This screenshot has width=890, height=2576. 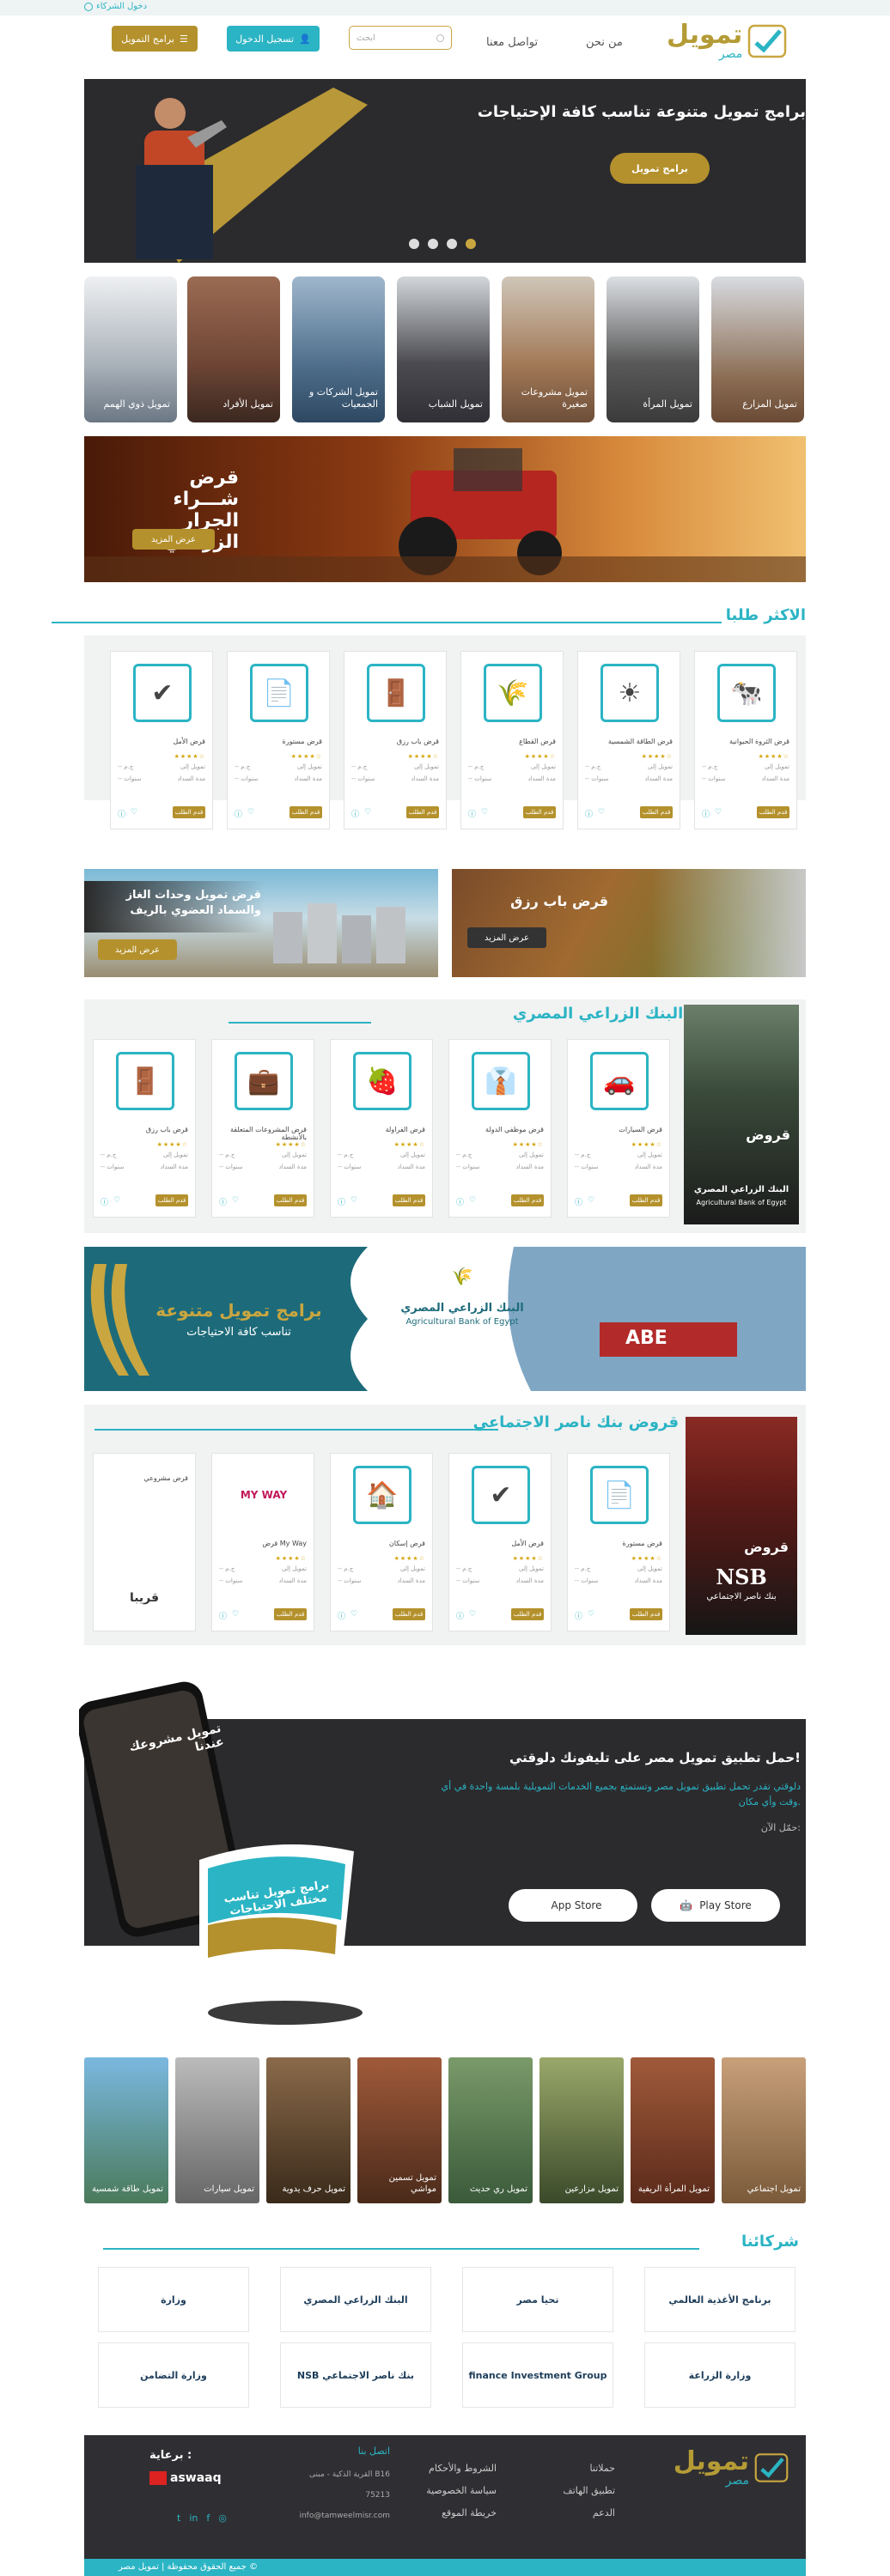 What do you see at coordinates (764, 2130) in the screenshot?
I see `service-tile: تمويل اجتماعي` at bounding box center [764, 2130].